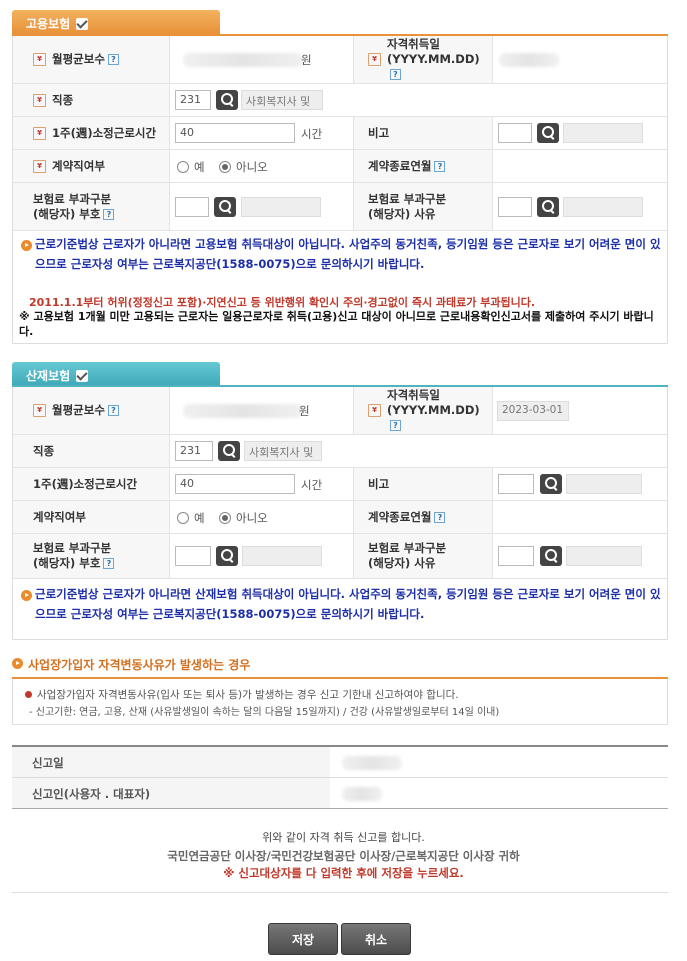  What do you see at coordinates (376, 939) in the screenshot?
I see `cancel-button: 취소` at bounding box center [376, 939].